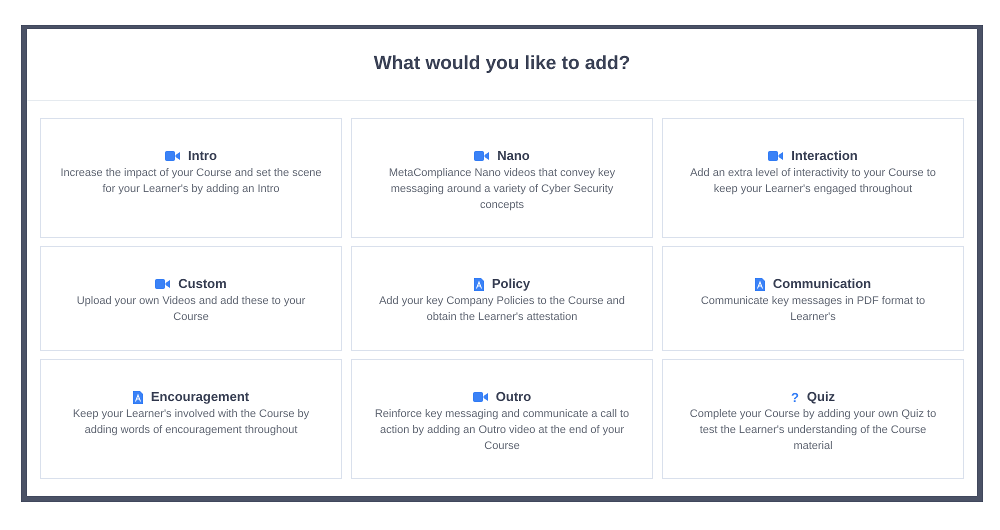  I want to click on option-card: Custom Upload your own Videos and add these to your Course, so click(191, 298).